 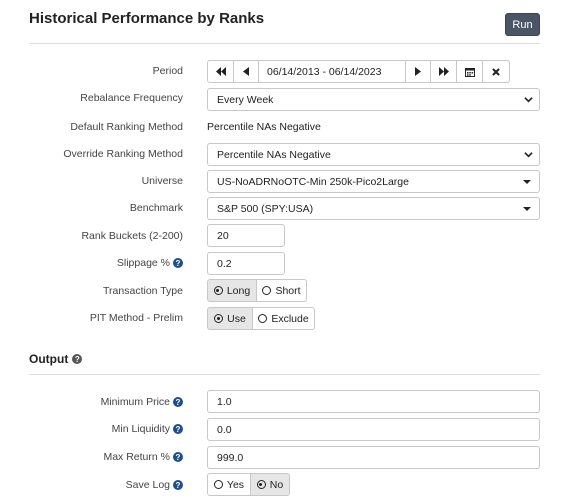 What do you see at coordinates (147, 18) in the screenshot?
I see `page-title: Historical Performance by Ranks` at bounding box center [147, 18].